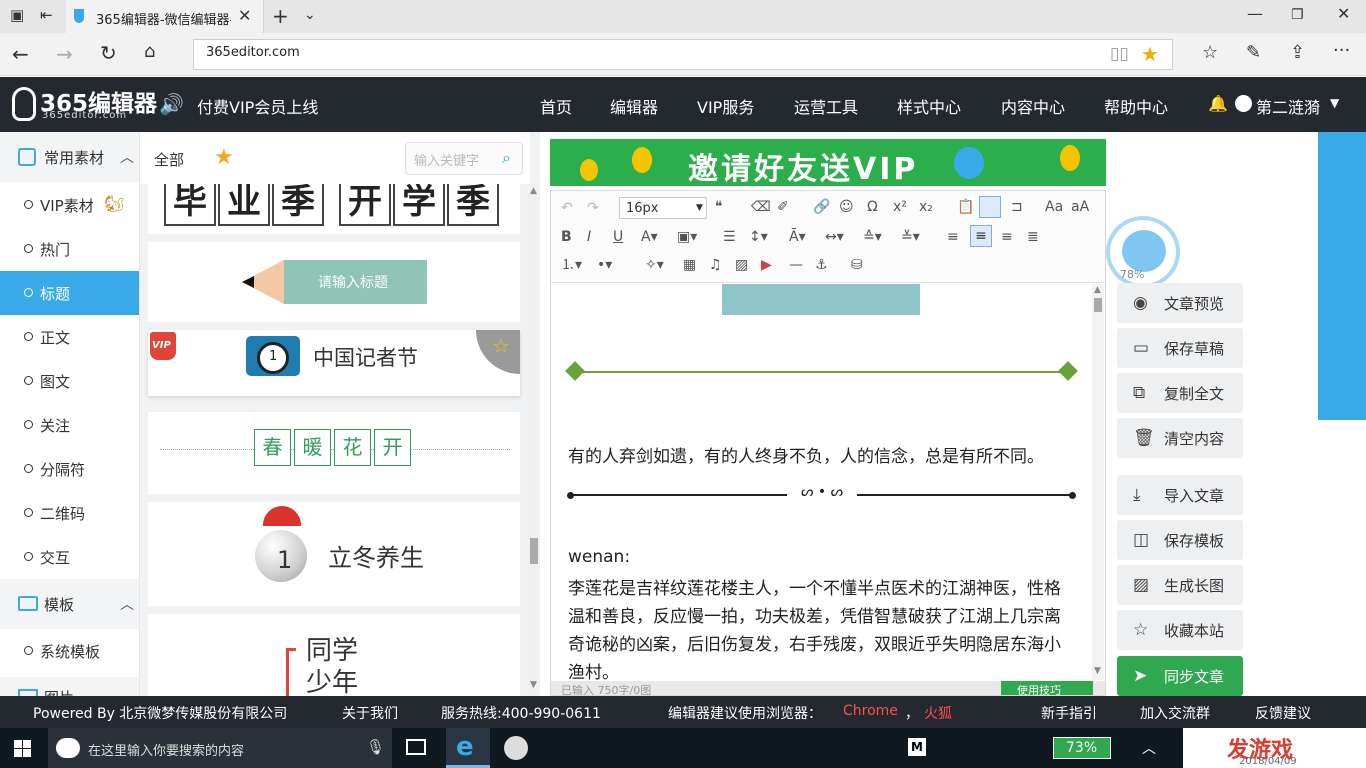 This screenshot has height=768, width=1366. I want to click on category-item-qrcode: 二维码, so click(69, 513).